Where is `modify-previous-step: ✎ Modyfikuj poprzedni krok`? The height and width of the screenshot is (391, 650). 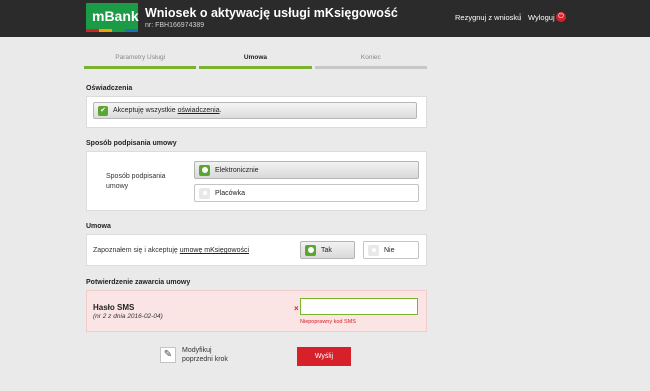 modify-previous-step: ✎ Modyfikuj poprzedni krok is located at coordinates (196, 355).